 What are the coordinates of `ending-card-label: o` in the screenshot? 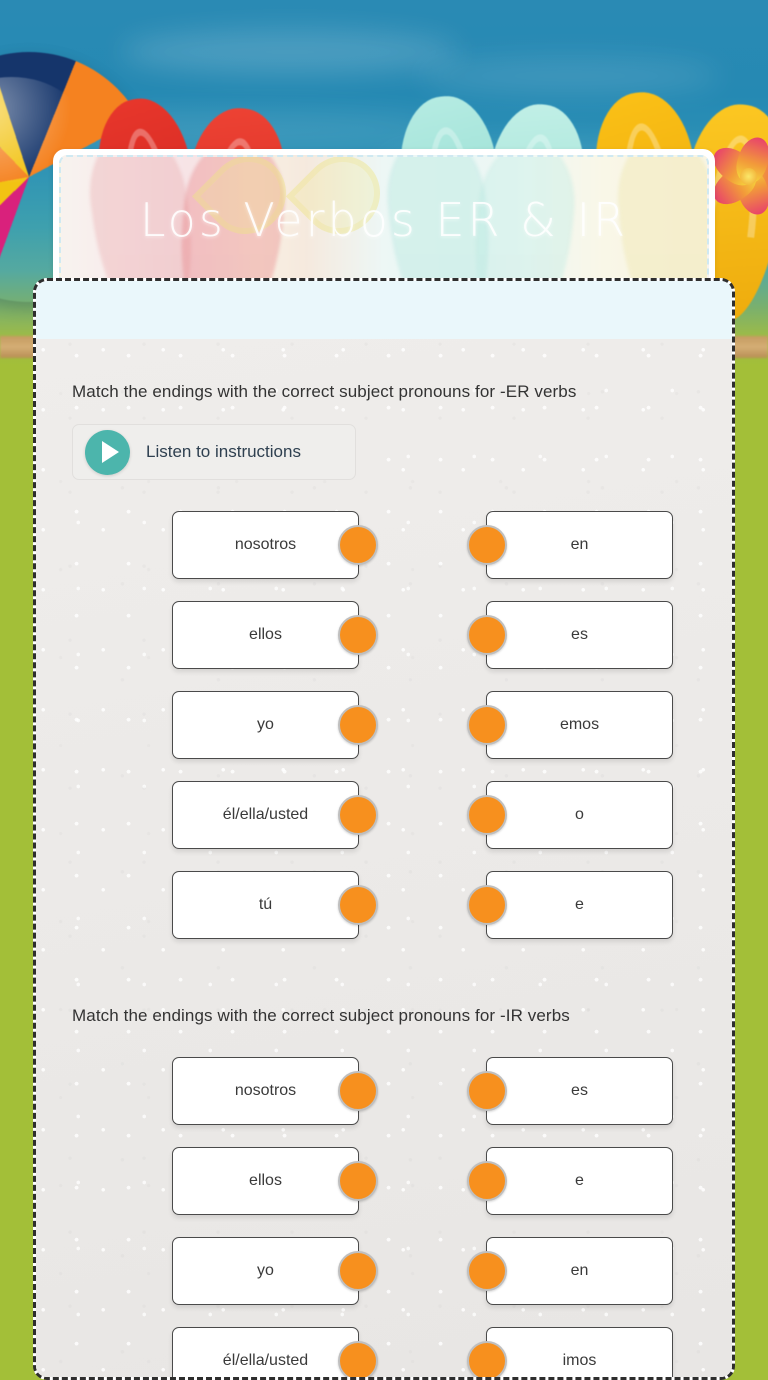 It's located at (579, 814).